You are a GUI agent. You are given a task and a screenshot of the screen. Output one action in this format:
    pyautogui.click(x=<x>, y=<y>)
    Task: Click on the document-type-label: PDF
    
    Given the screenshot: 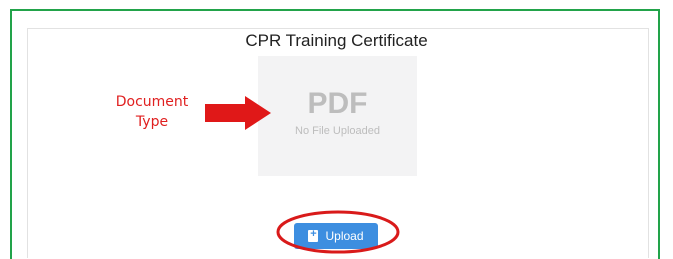 What is the action you would take?
    pyautogui.click(x=337, y=103)
    